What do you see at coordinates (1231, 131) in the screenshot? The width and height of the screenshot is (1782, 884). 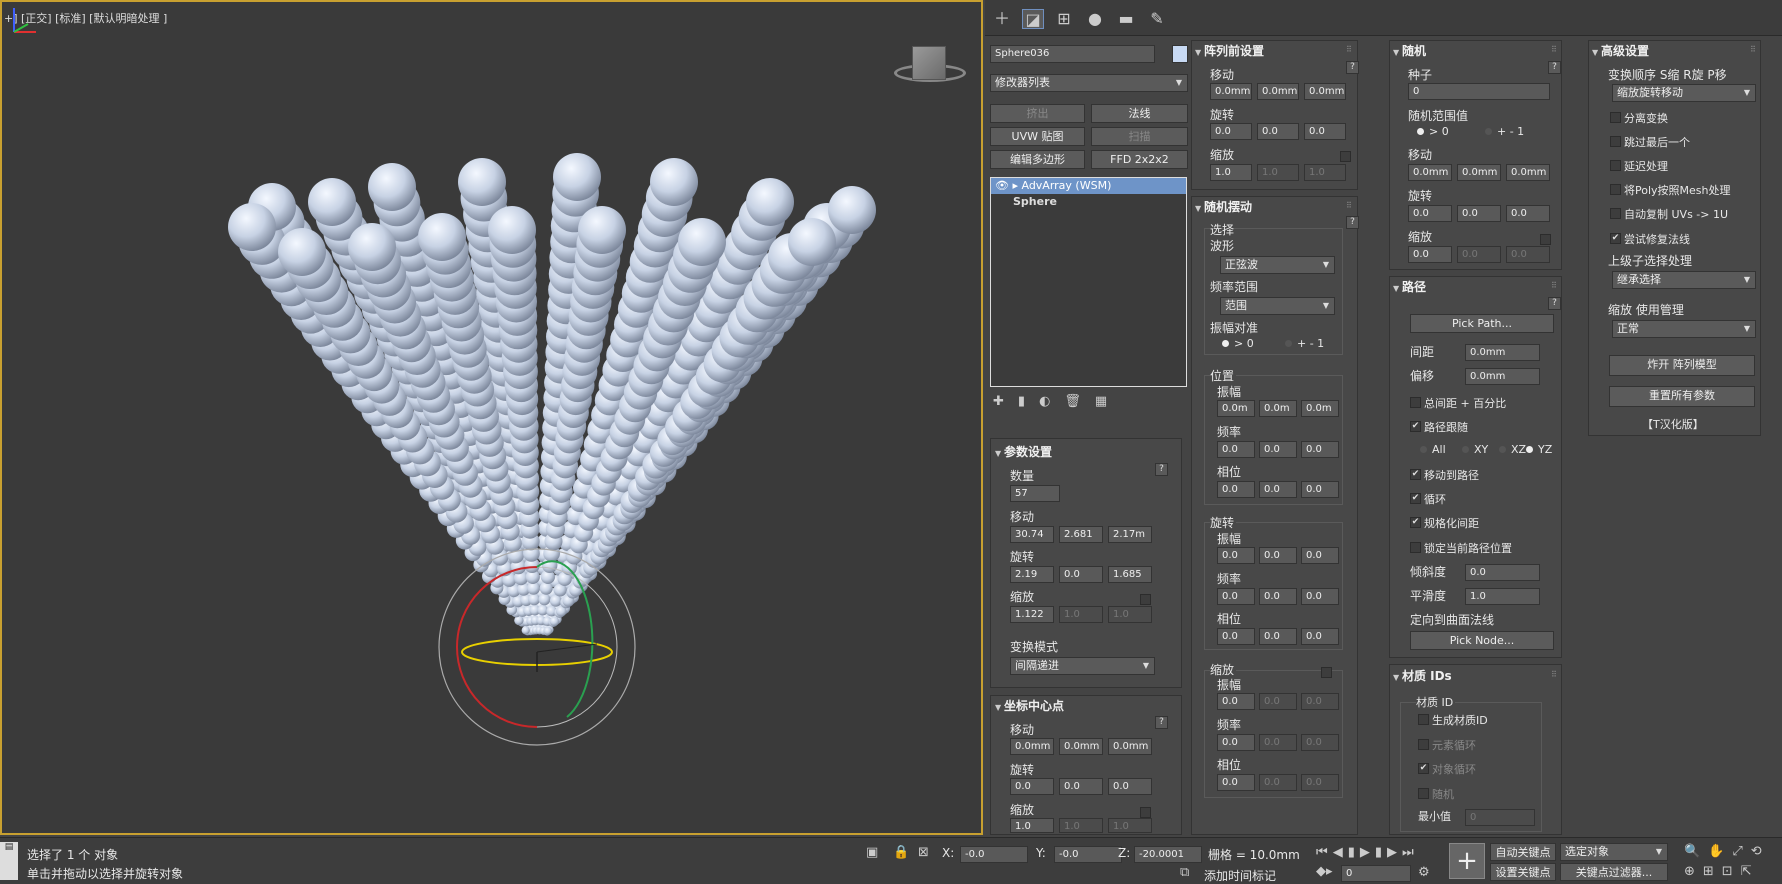 I see `pre-rotate-x: 0.0` at bounding box center [1231, 131].